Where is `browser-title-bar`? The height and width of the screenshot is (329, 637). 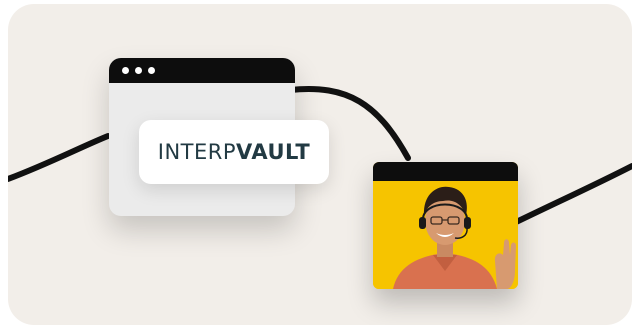
browser-title-bar is located at coordinates (202, 70).